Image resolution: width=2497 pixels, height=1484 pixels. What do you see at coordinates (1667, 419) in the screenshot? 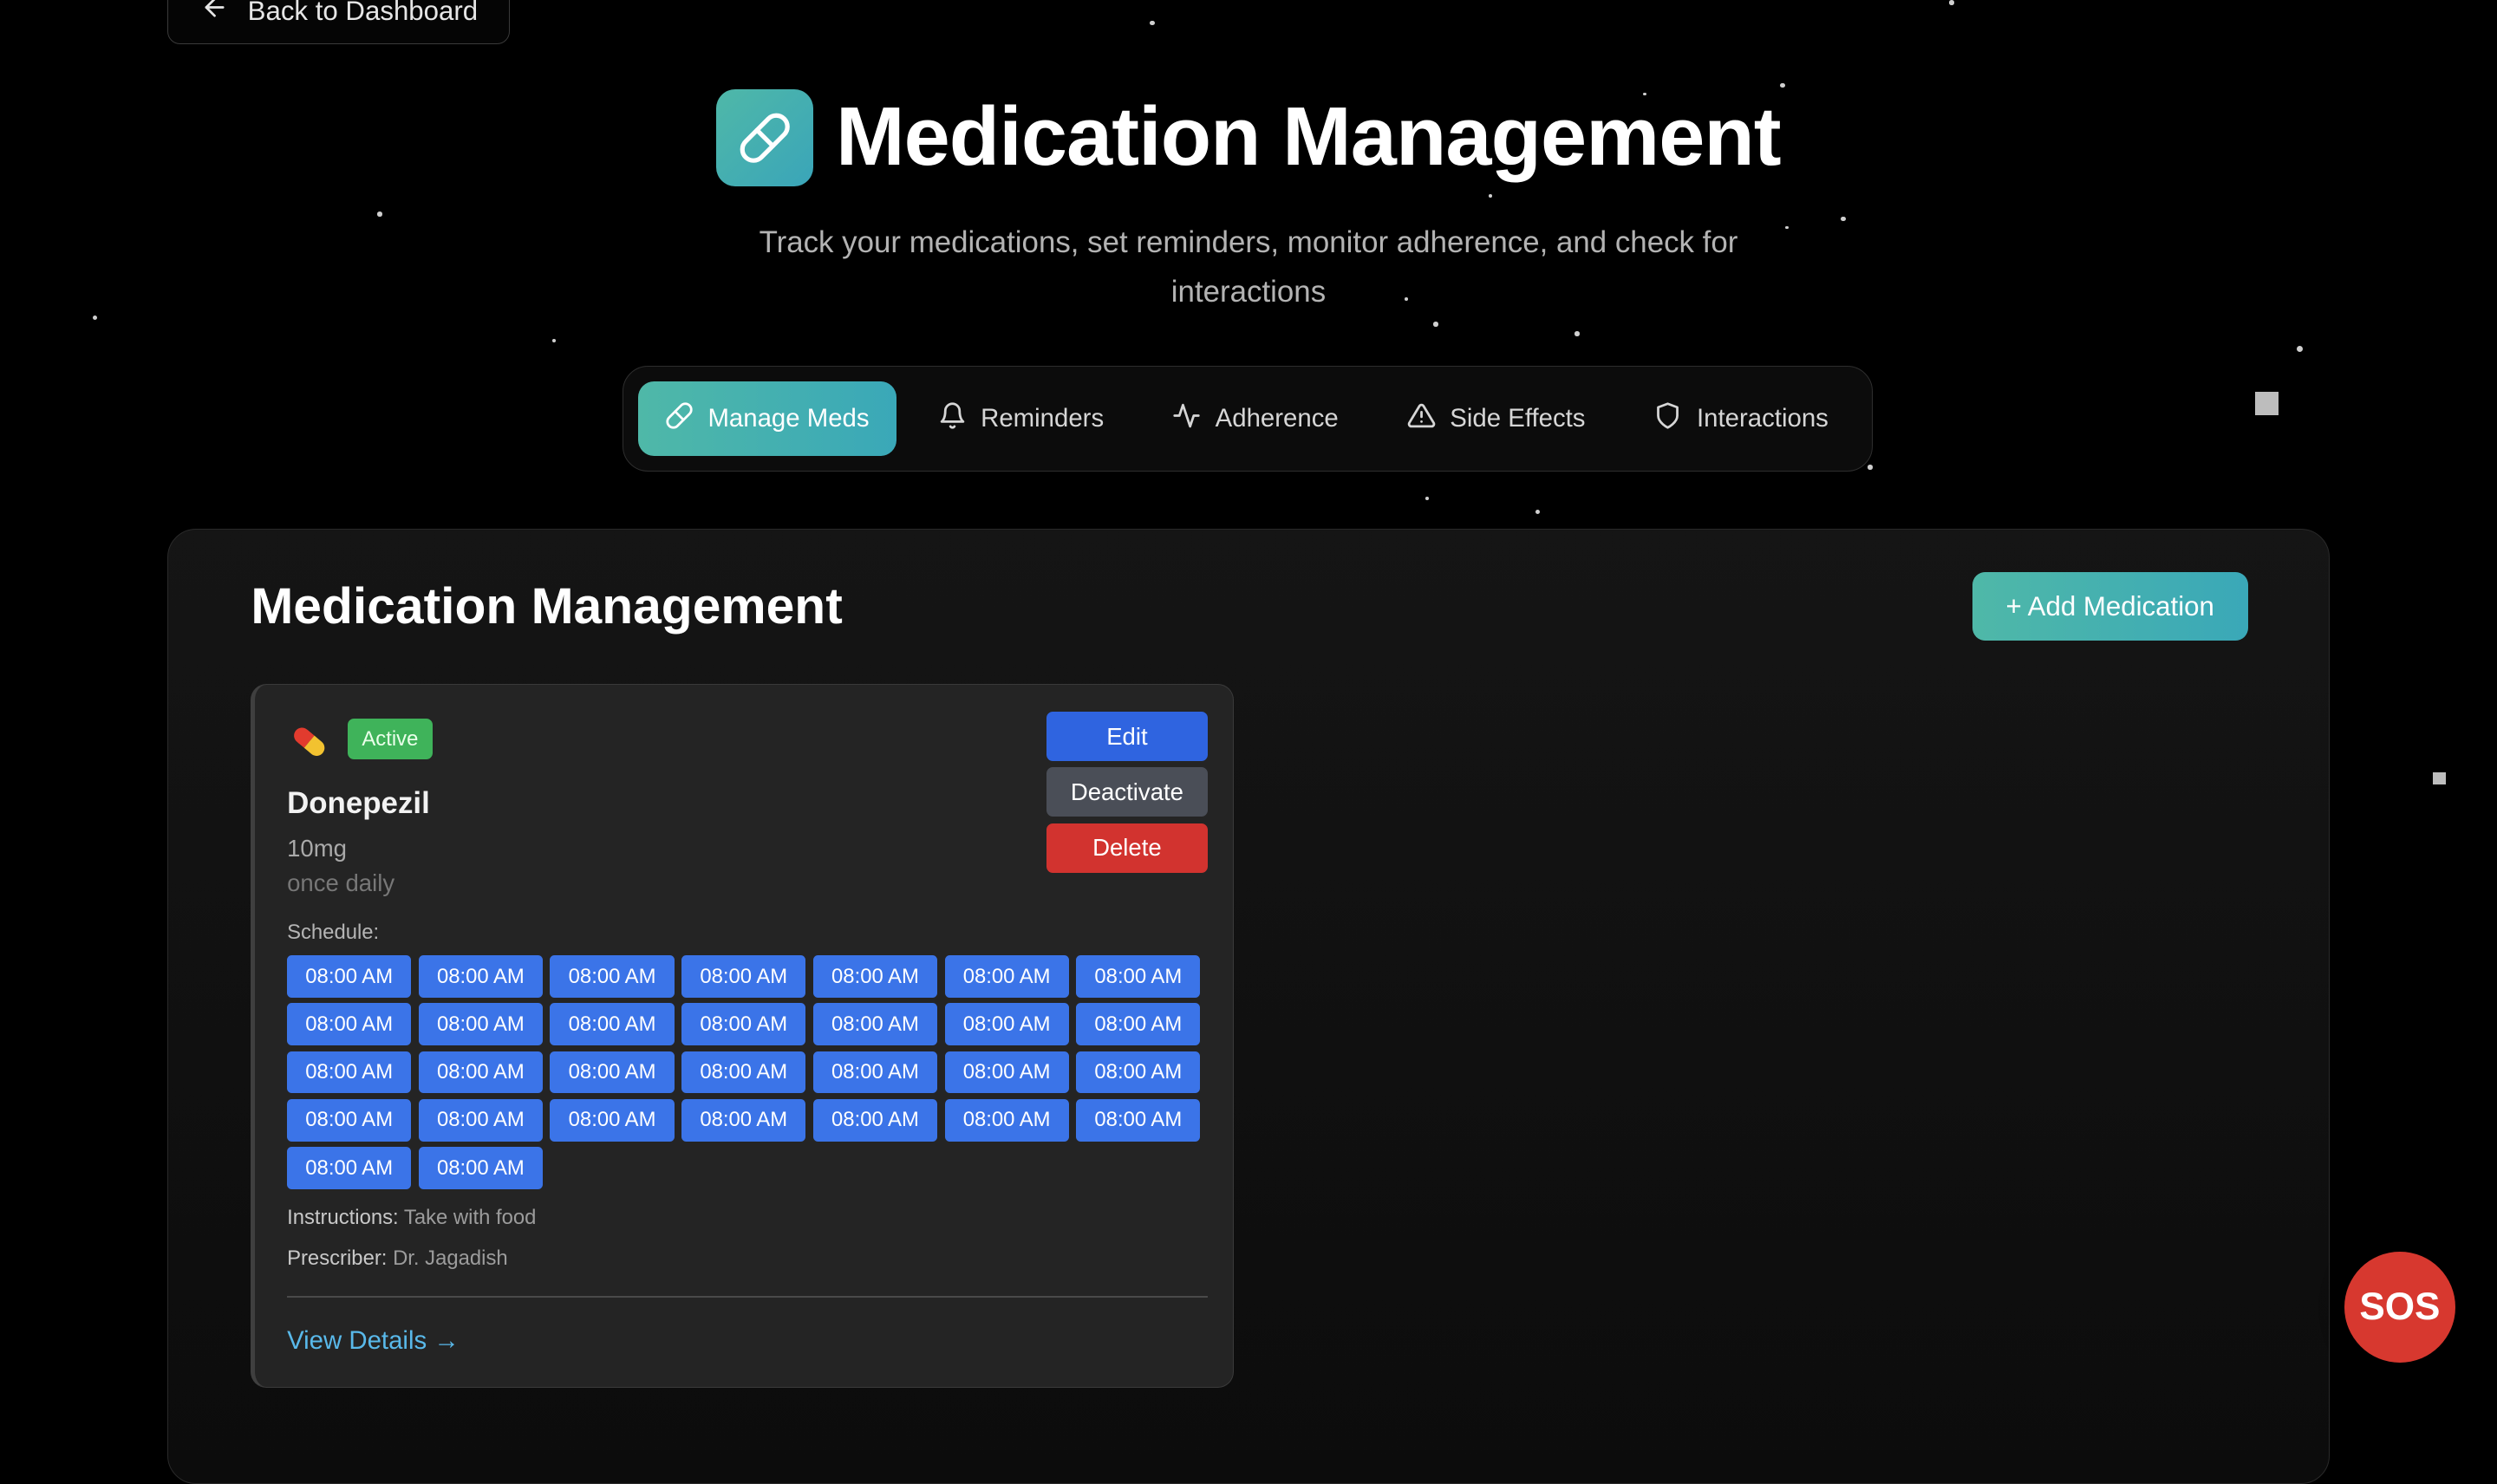
I see `shield-icon` at bounding box center [1667, 419].